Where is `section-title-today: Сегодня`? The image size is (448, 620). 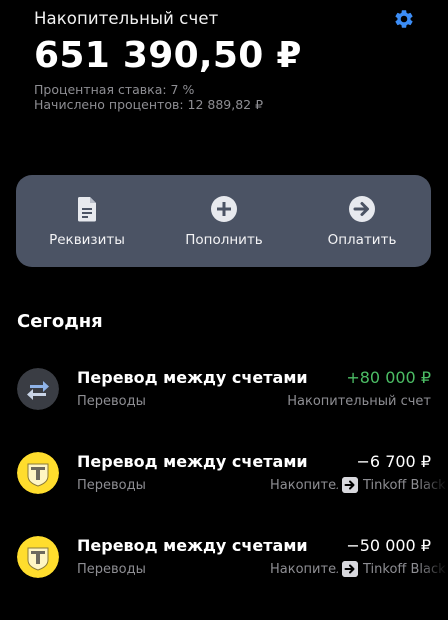 section-title-today: Сегодня is located at coordinates (60, 321).